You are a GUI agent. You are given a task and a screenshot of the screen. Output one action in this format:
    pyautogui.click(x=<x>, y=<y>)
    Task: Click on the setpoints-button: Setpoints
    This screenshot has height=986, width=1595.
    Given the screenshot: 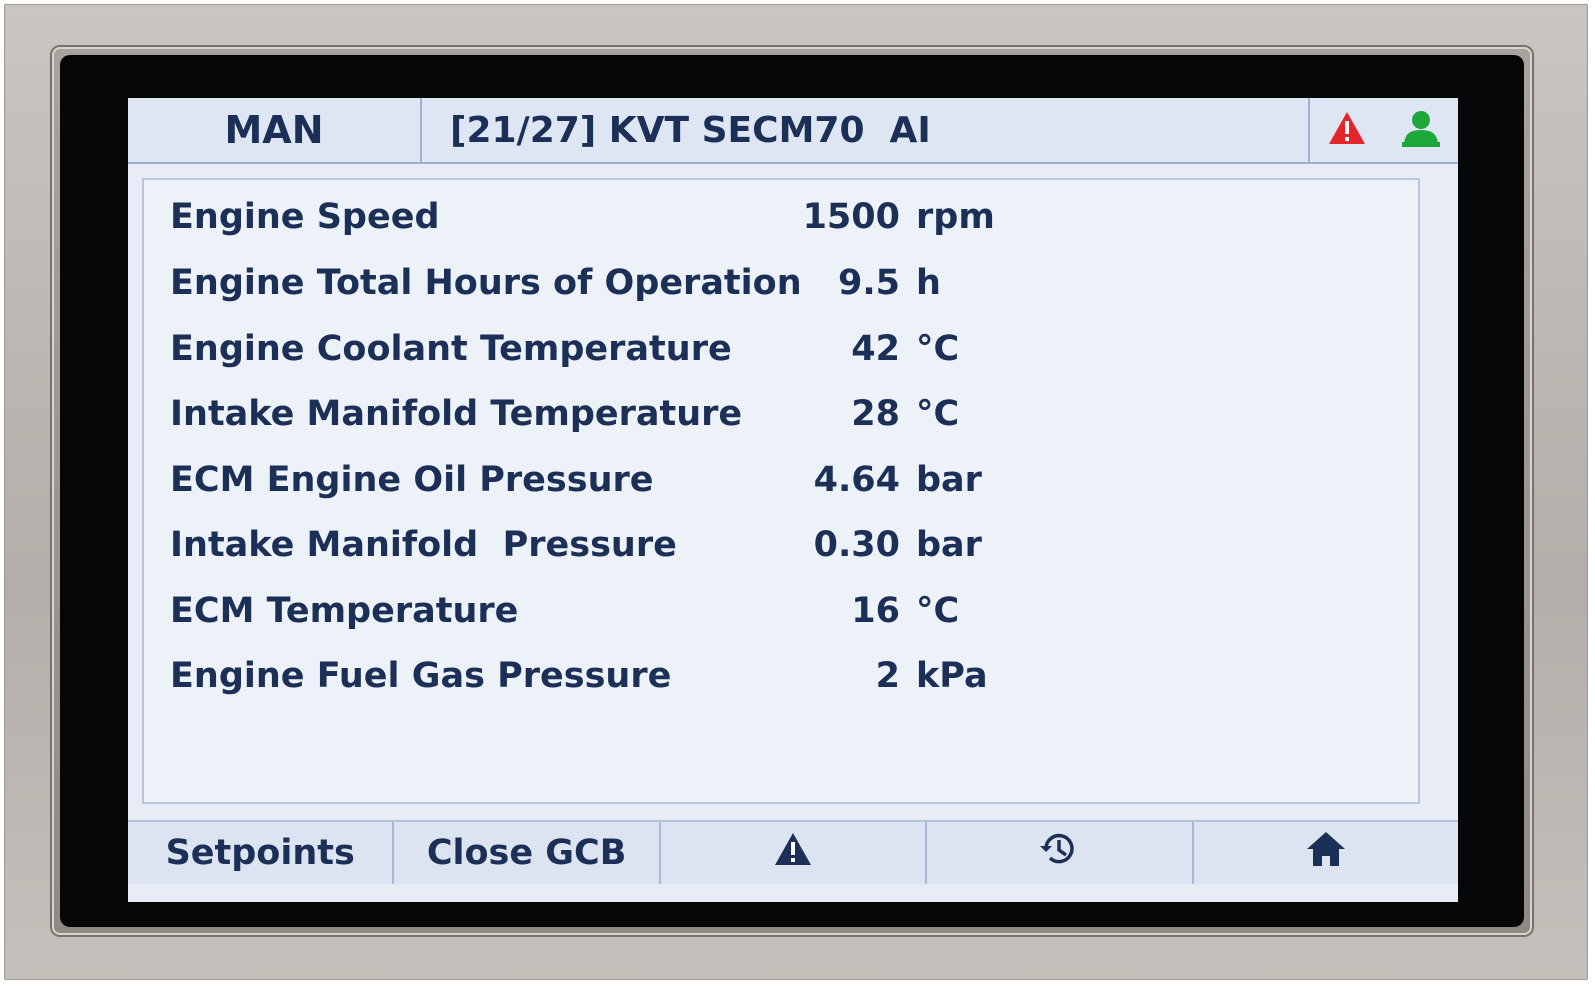 What is the action you would take?
    pyautogui.click(x=261, y=853)
    